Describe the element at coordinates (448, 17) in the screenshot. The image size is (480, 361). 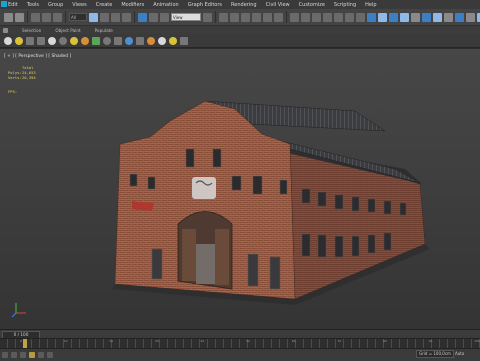
I see `render-shortcuts-icon` at that location.